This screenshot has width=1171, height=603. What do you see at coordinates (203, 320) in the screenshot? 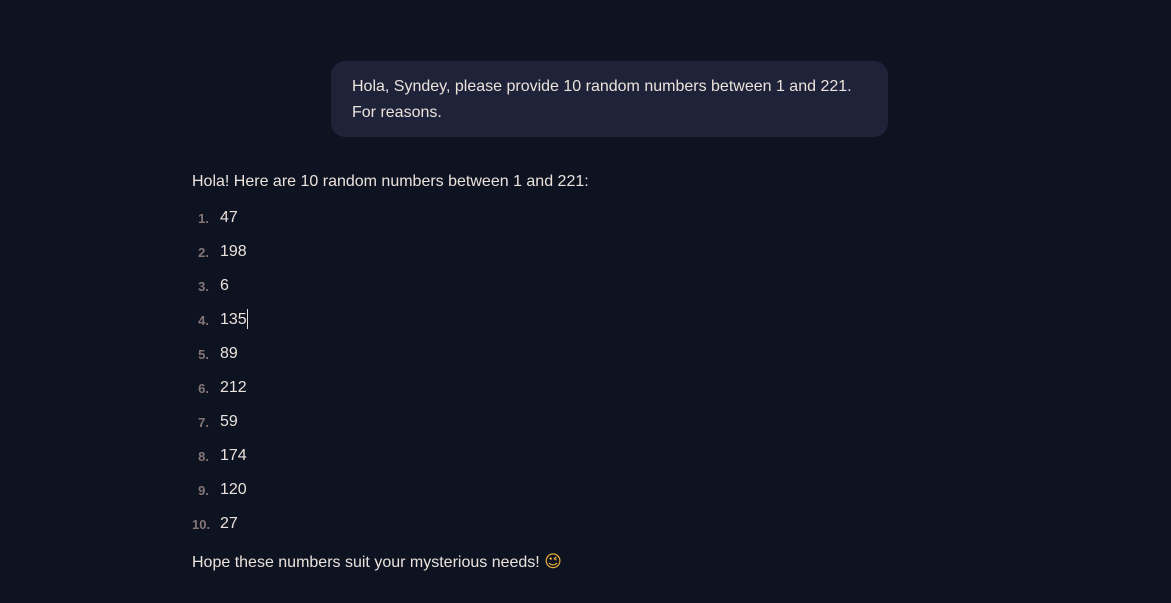
I see `list-item-marker: 4.` at bounding box center [203, 320].